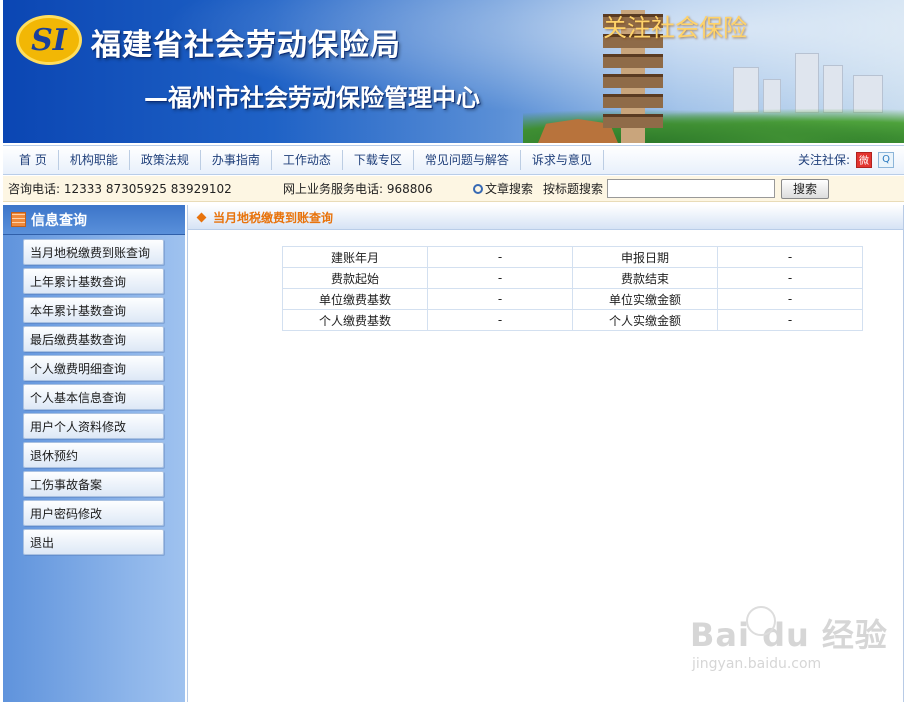 This screenshot has height=702, width=904. What do you see at coordinates (358, 189) in the screenshot?
I see `service-phone: 网上业务服务电话: 968806` at bounding box center [358, 189].